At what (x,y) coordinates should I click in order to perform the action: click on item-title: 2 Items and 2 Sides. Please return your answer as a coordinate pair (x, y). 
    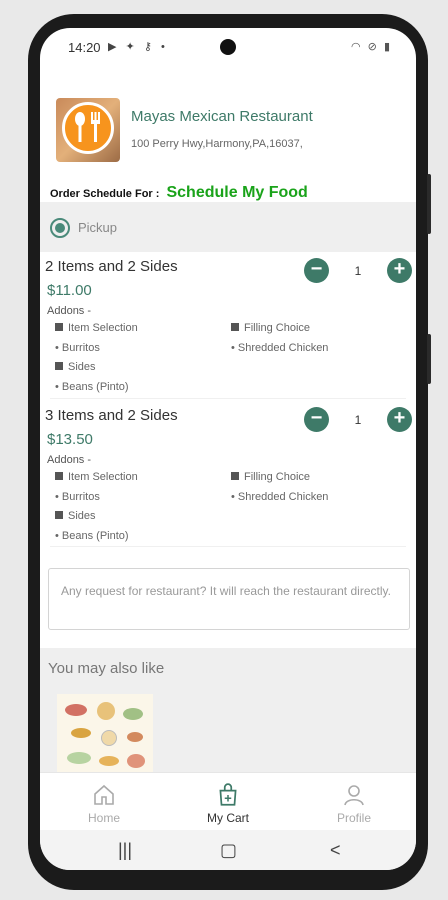
    Looking at the image, I should click on (111, 266).